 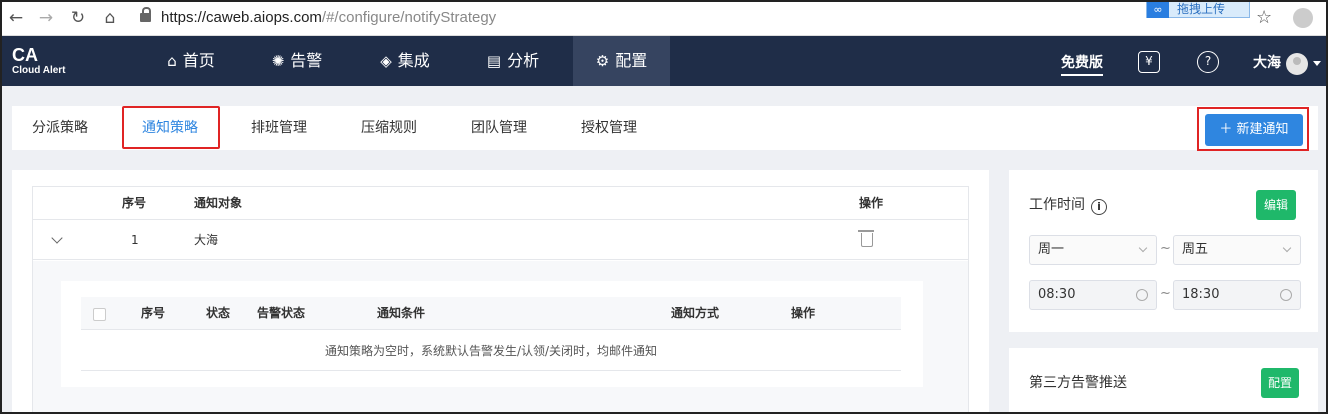 I want to click on tab-compress: 压缩规则, so click(x=389, y=128).